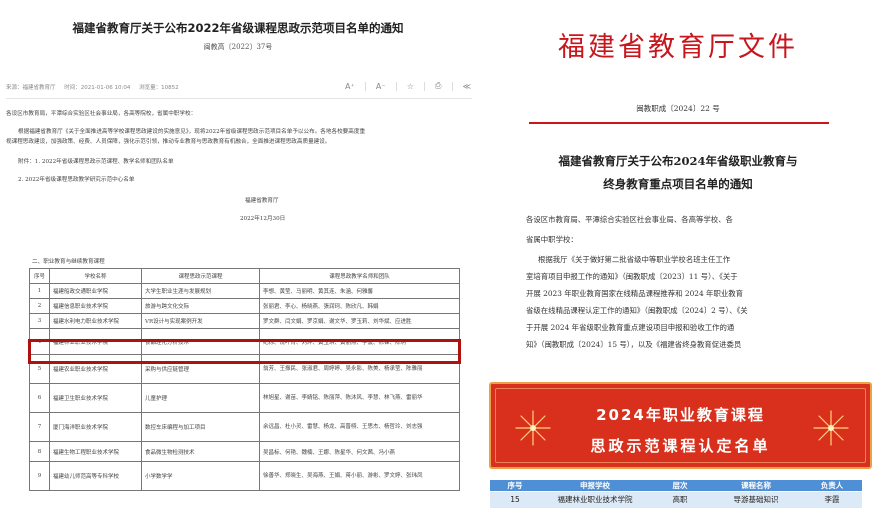  I want to click on cell-team: 余远昌、杜小灵、雷慧、杨龙、高晋栩、王思杰、杨哲玲、刘志强, so click(359, 427).